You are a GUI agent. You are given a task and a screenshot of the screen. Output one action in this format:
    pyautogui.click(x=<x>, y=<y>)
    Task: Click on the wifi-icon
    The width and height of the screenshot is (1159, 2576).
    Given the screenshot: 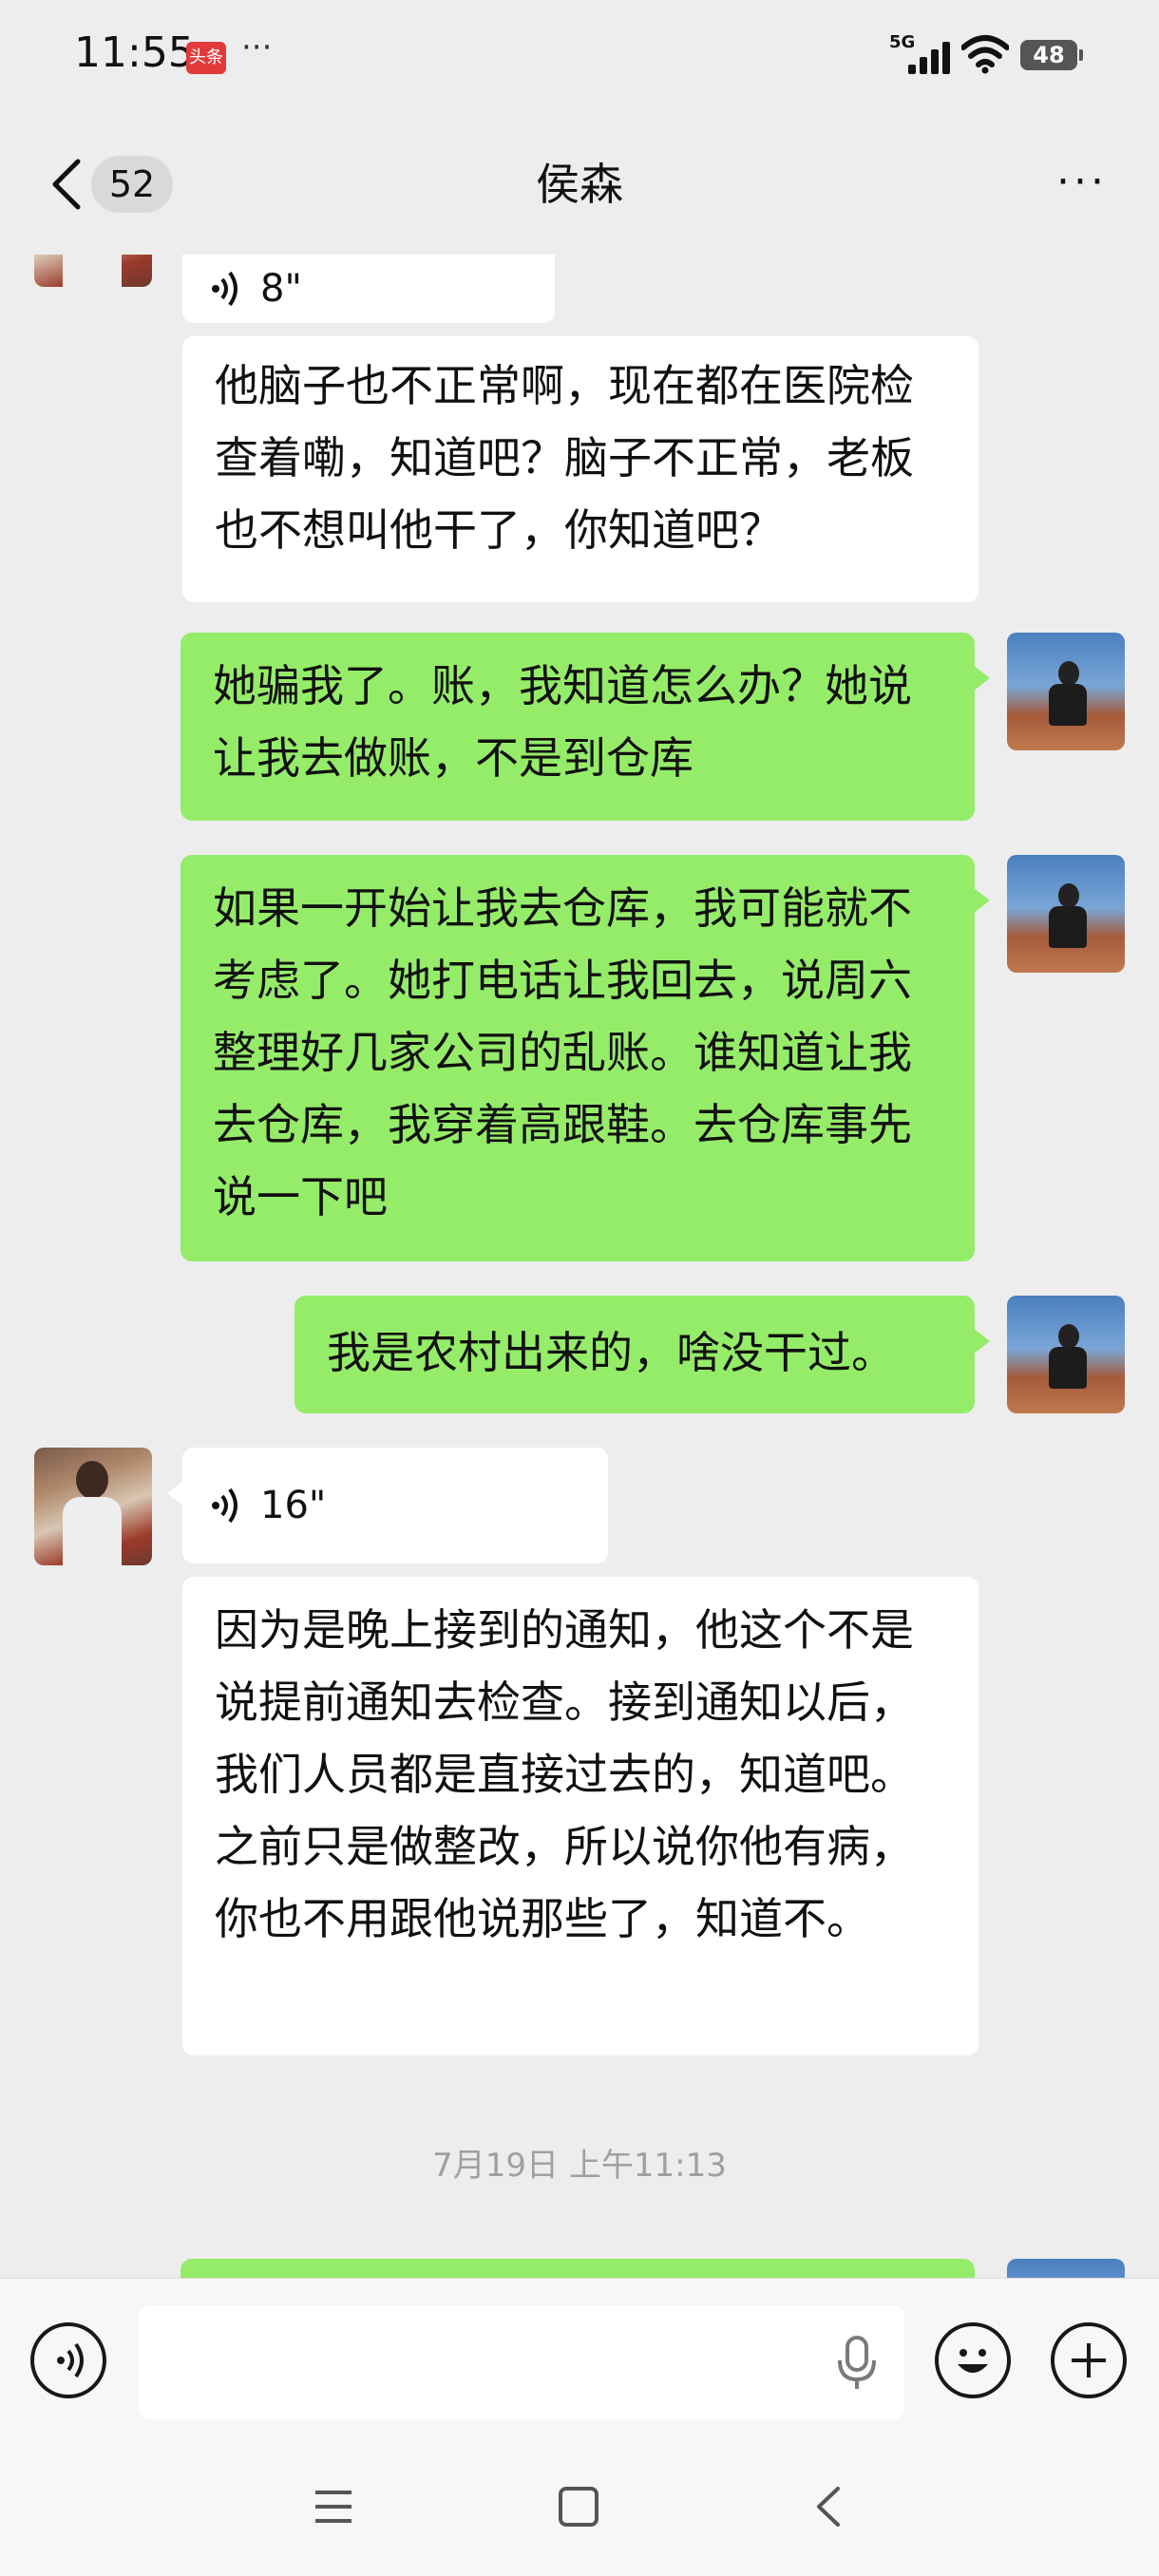 What is the action you would take?
    pyautogui.click(x=985, y=54)
    